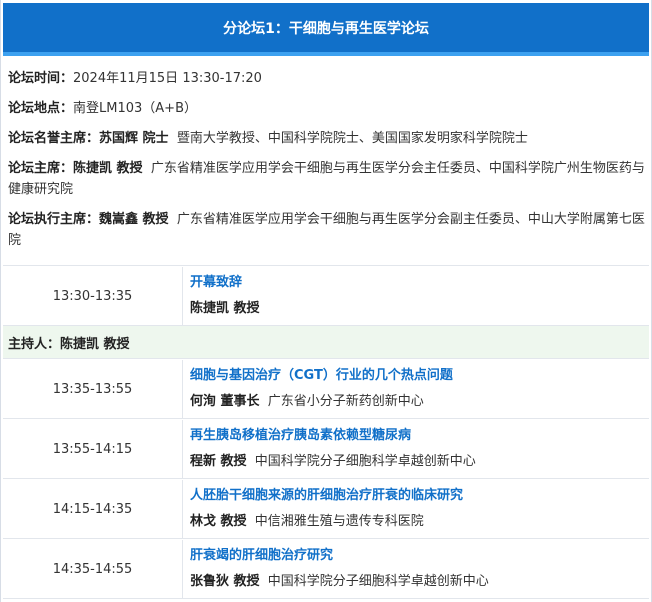  I want to click on moderator-bar: 主持人：陈捷凯 教授, so click(326, 342).